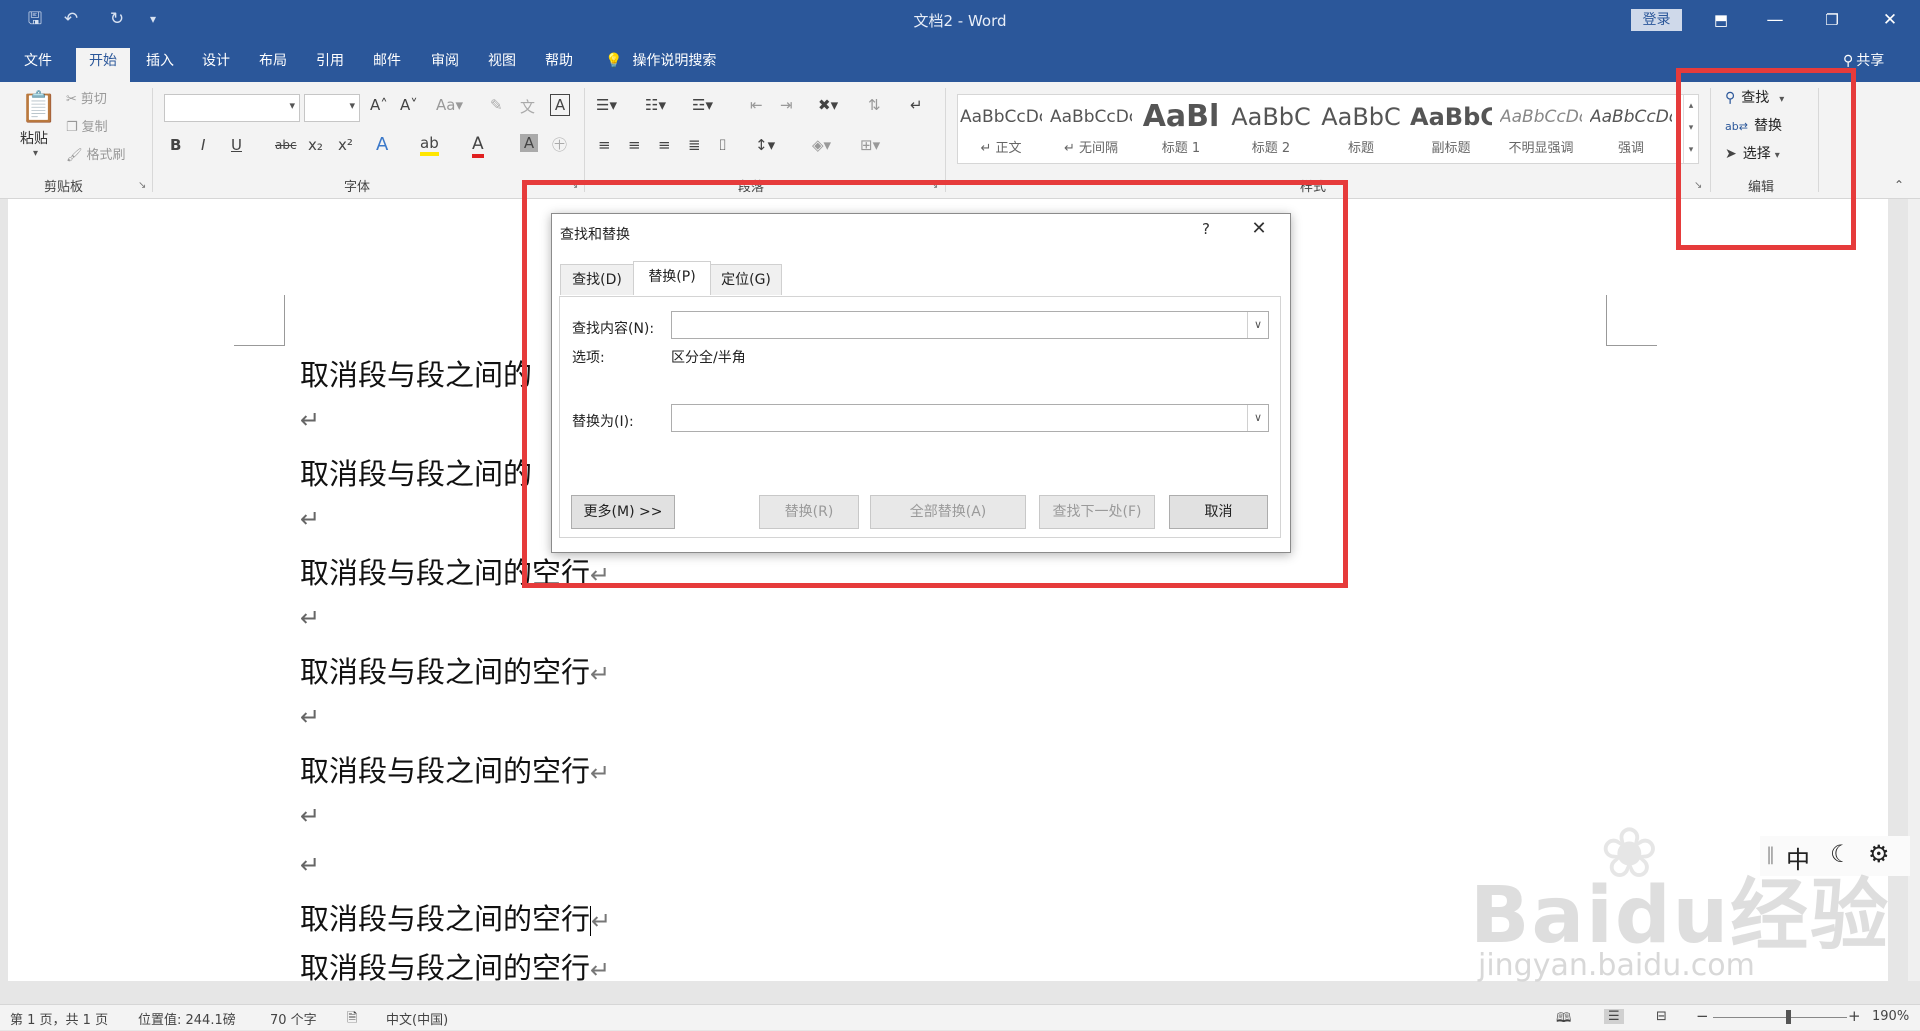 The width and height of the screenshot is (1920, 1031). What do you see at coordinates (1890, 1016) in the screenshot?
I see `zoom-level: 190%` at bounding box center [1890, 1016].